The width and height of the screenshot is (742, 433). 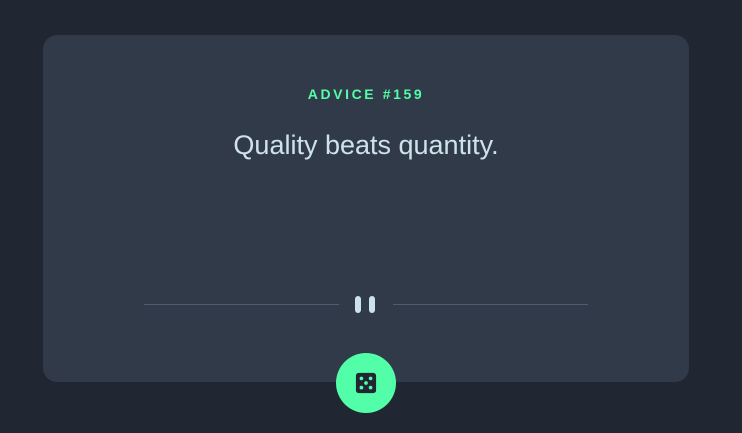 I want to click on pause-icon, so click(x=365, y=304).